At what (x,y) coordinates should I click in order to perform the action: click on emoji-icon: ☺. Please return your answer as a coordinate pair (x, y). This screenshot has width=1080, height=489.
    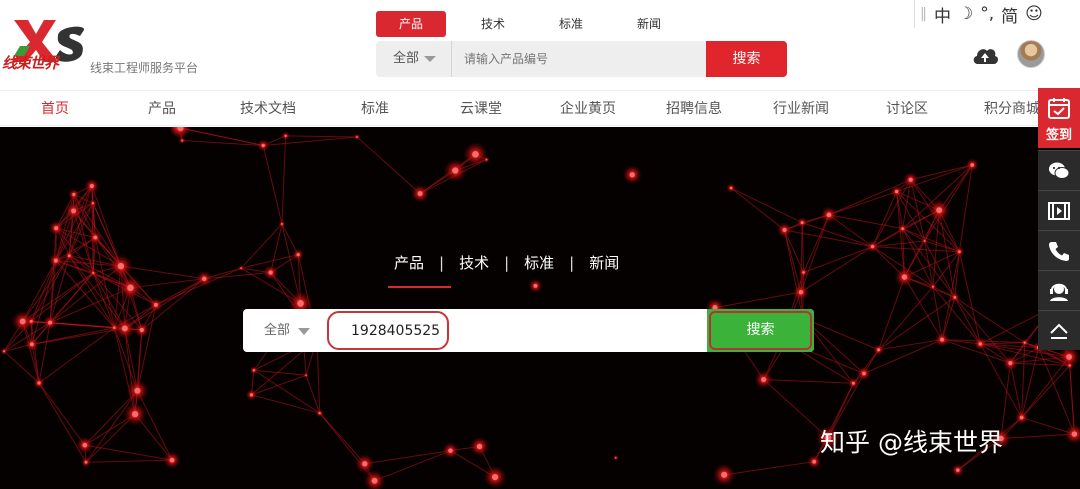
    Looking at the image, I should click on (1034, 14).